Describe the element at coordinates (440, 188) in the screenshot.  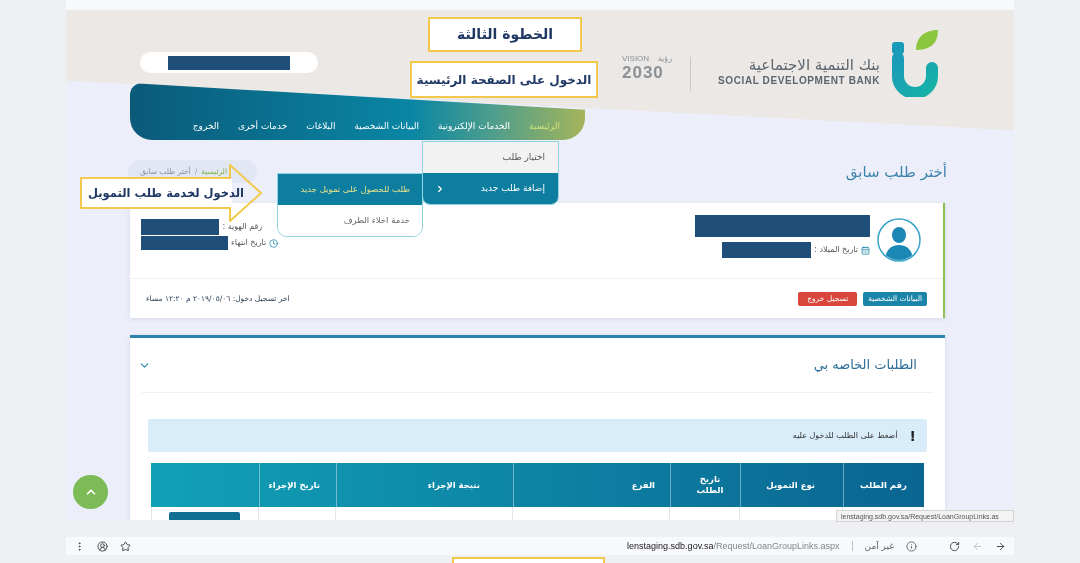
I see `chevron-right-icon` at that location.